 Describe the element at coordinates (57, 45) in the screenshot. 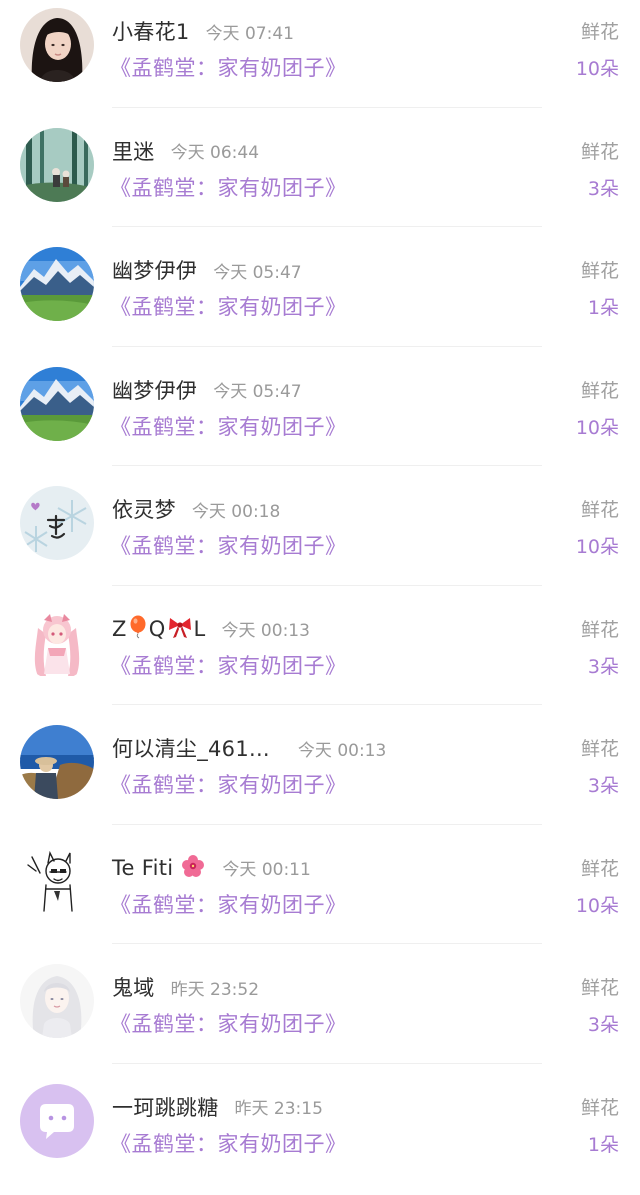

I see `portrait-avatar` at that location.